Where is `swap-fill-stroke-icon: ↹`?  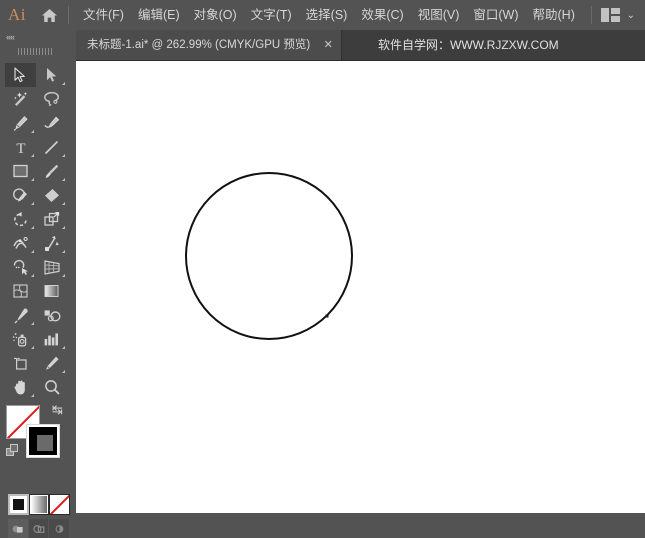
swap-fill-stroke-icon: ↹ is located at coordinates (57, 409).